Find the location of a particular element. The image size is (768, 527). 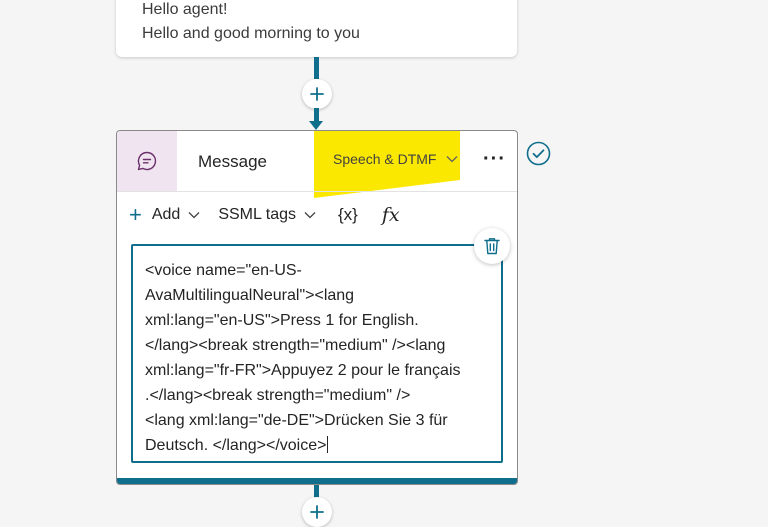

editor-line: Deutsch. </lang></voice> is located at coordinates (236, 445).